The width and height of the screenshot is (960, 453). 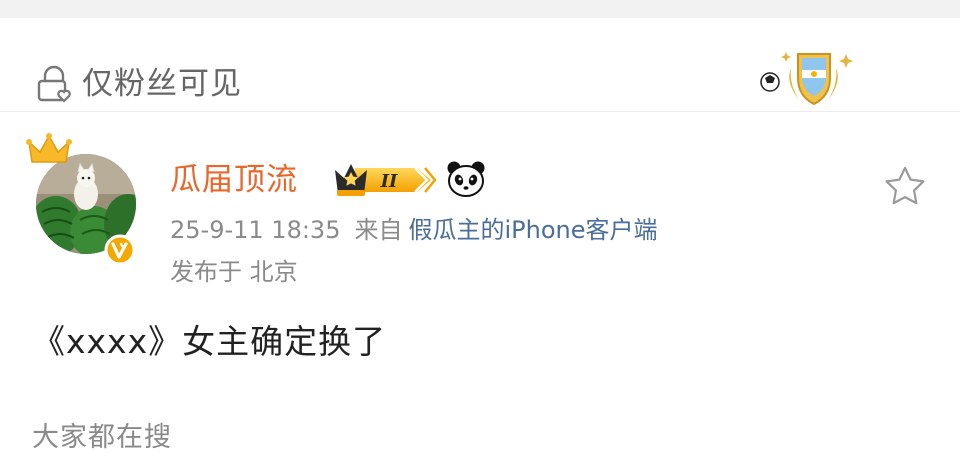 What do you see at coordinates (480, 9) in the screenshot?
I see `top-divider-strip` at bounding box center [480, 9].